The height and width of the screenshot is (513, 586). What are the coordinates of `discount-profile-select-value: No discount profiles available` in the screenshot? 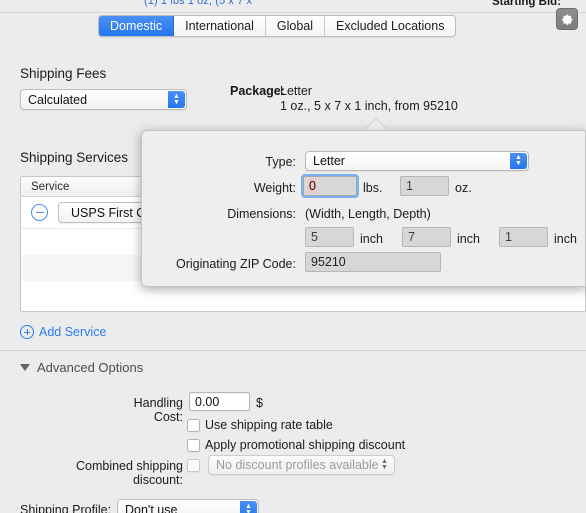 It's located at (297, 465).